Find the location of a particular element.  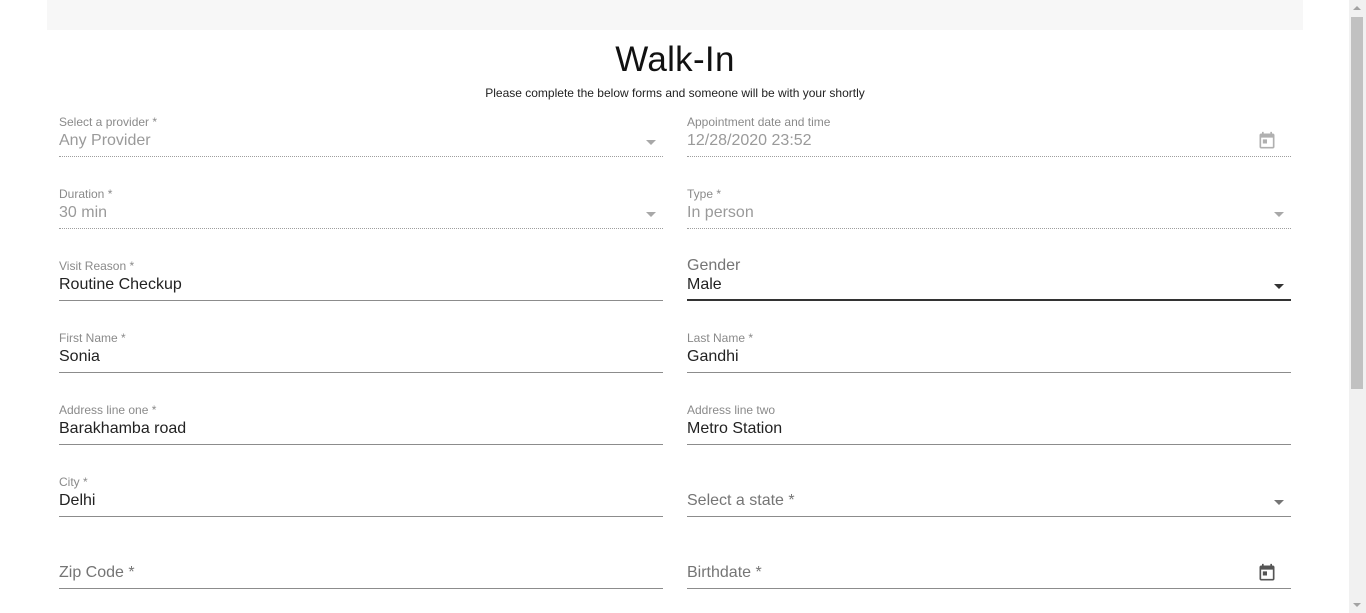

city-input: Delhi is located at coordinates (77, 501).